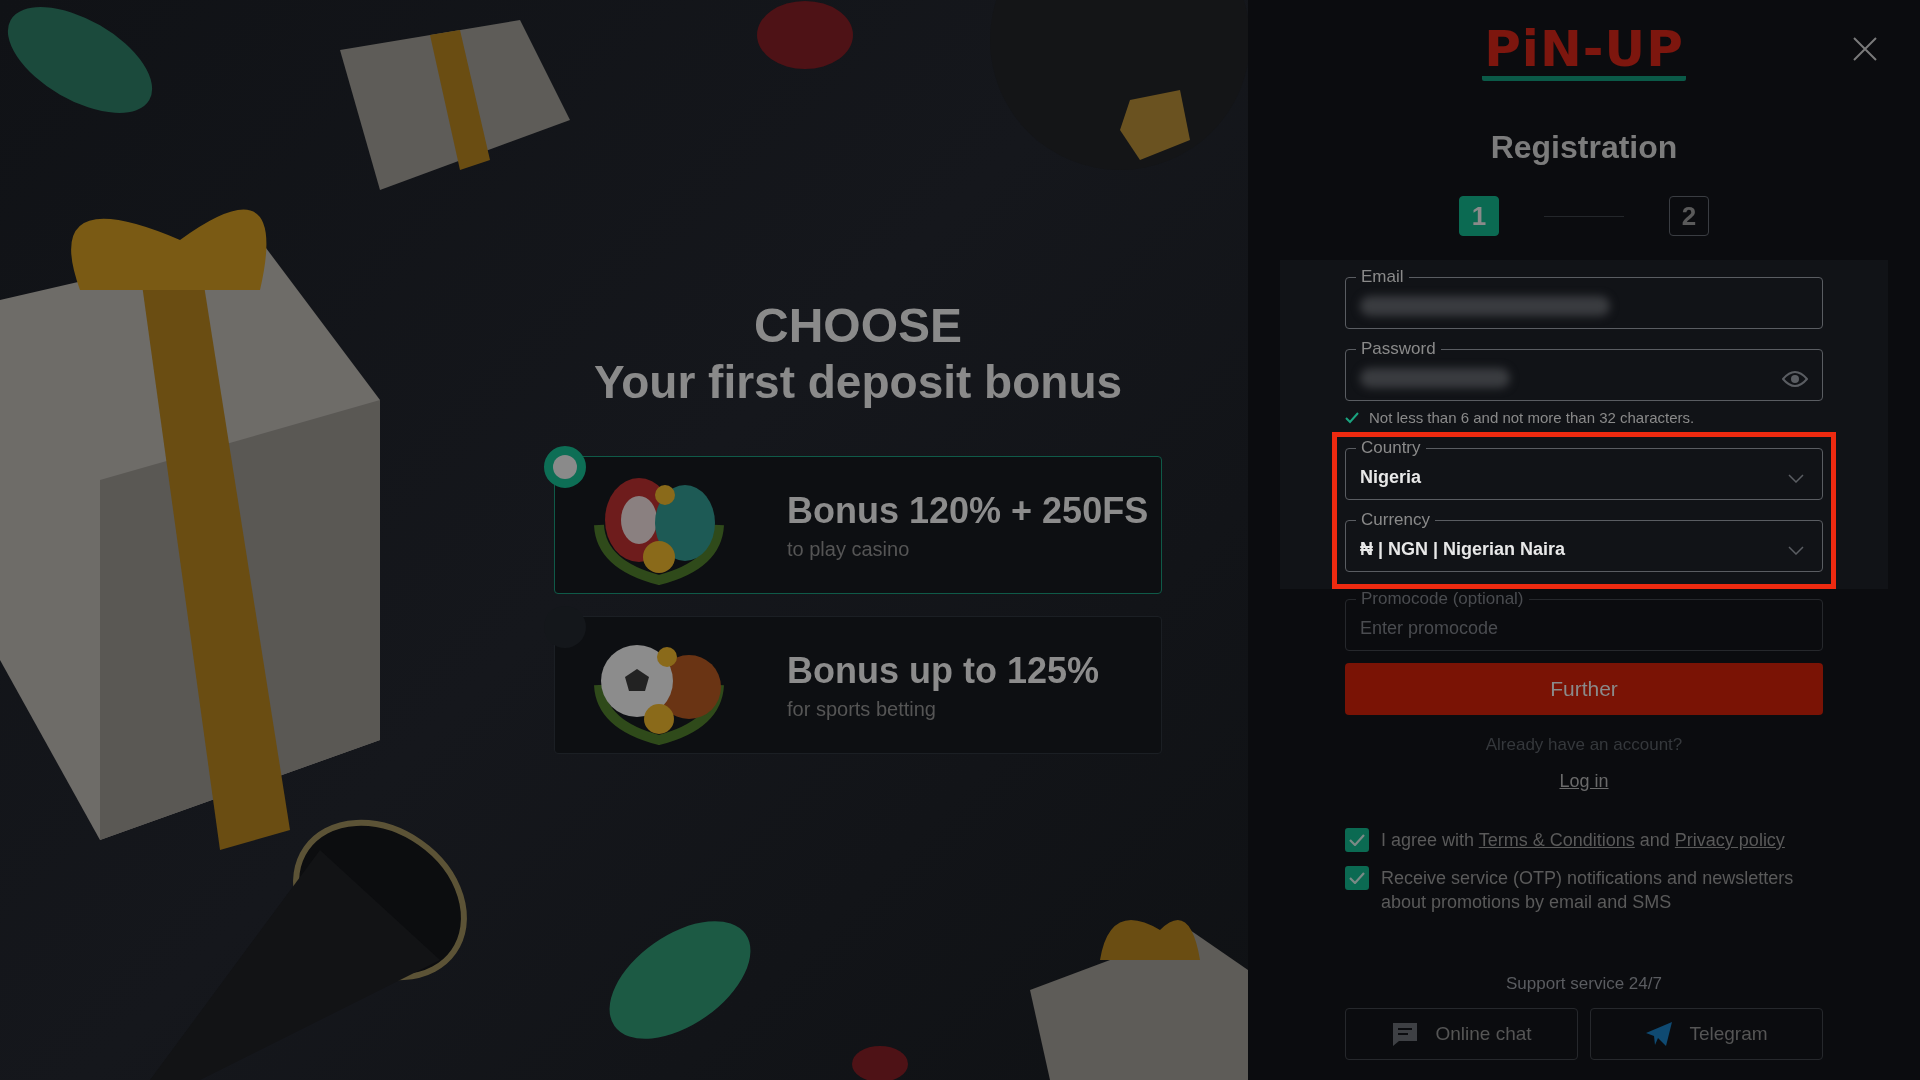  I want to click on bonus-title: Bonus 120% + 250FS, so click(968, 510).